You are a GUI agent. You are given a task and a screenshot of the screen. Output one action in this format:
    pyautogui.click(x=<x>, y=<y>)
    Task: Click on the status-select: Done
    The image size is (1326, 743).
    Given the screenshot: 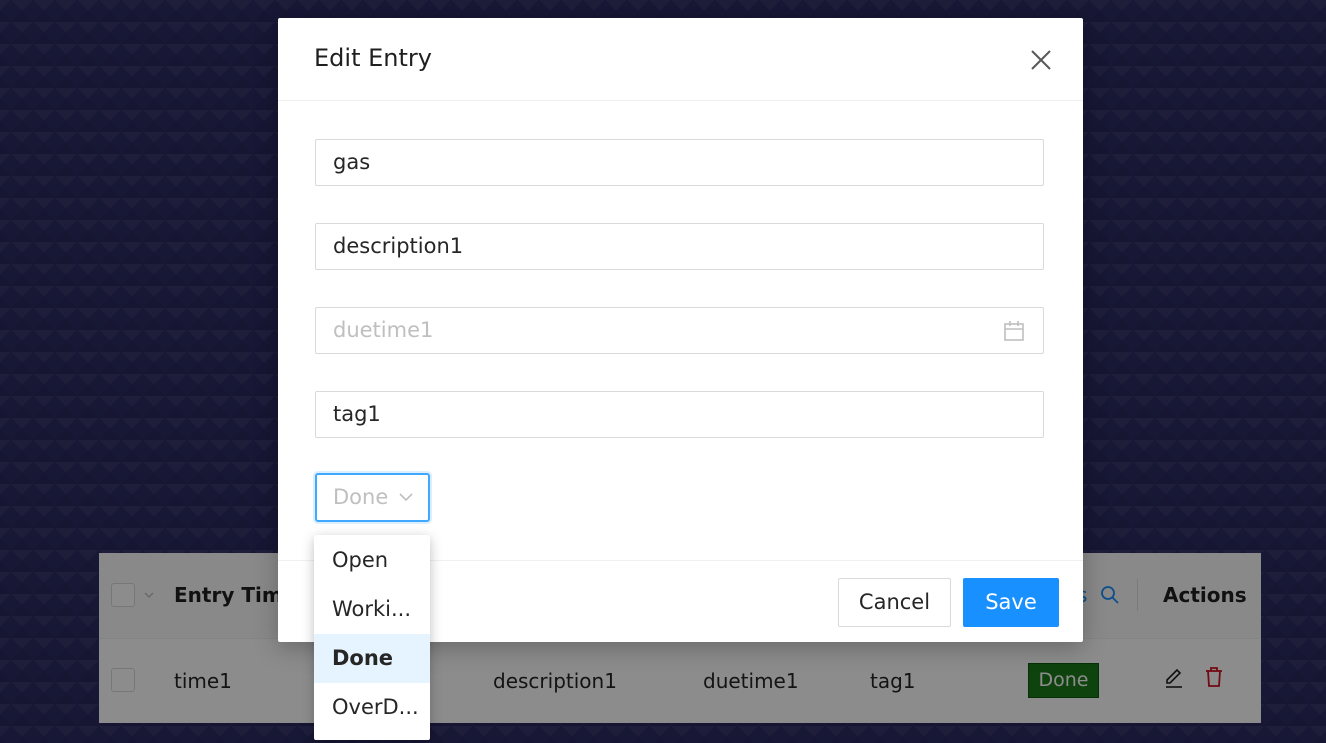 What is the action you would take?
    pyautogui.click(x=372, y=497)
    